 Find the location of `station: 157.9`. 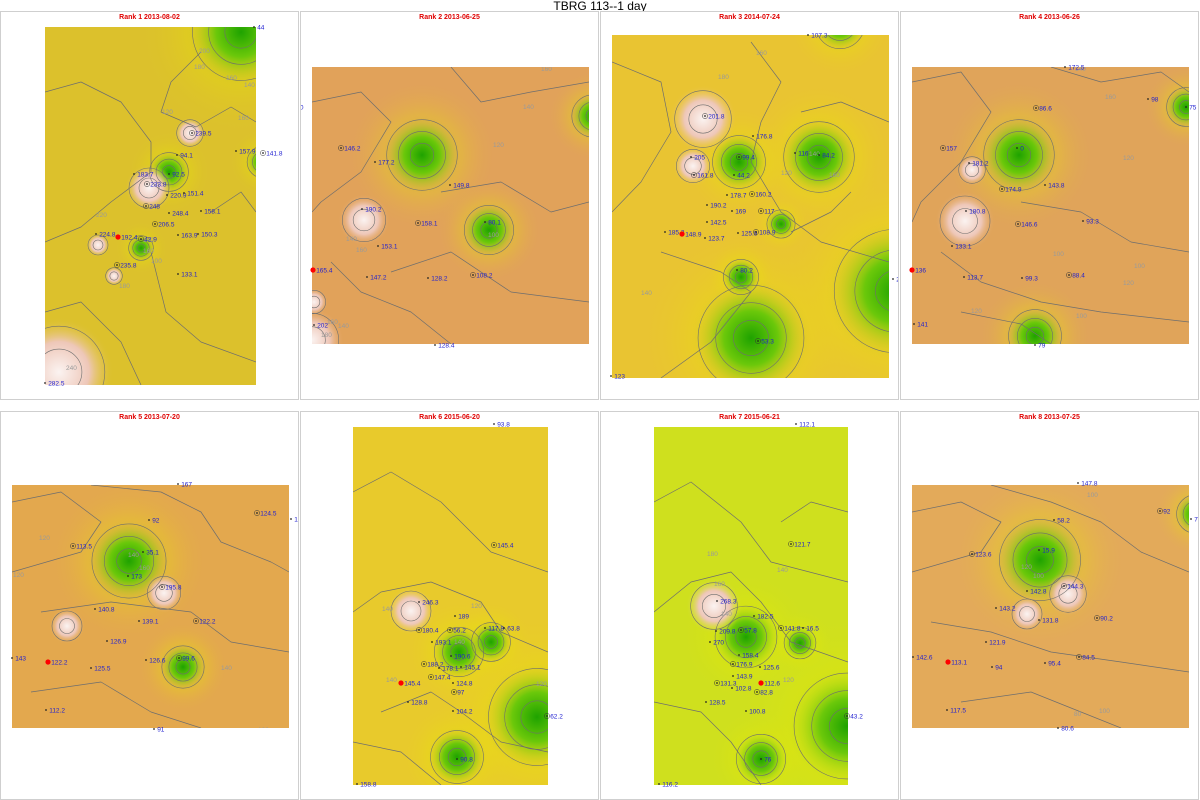

station: 157.9 is located at coordinates (245, 151).